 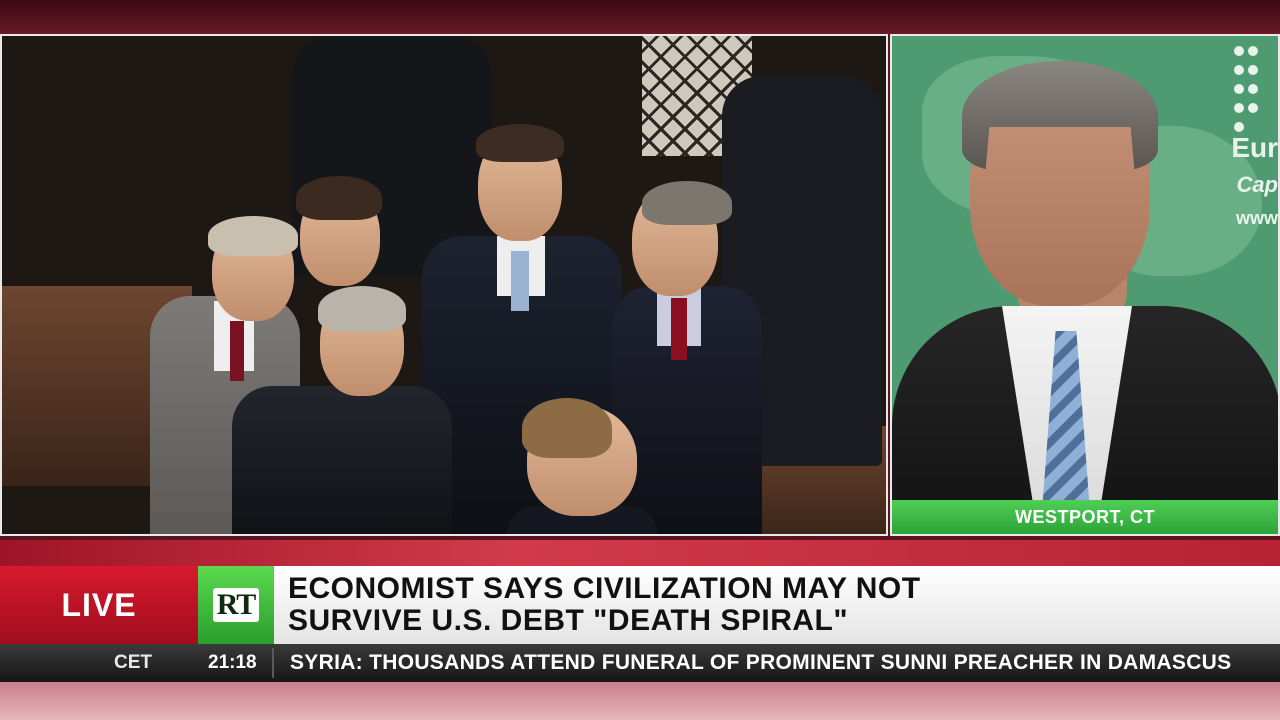 I want to click on ticker-divider, so click(x=273, y=663).